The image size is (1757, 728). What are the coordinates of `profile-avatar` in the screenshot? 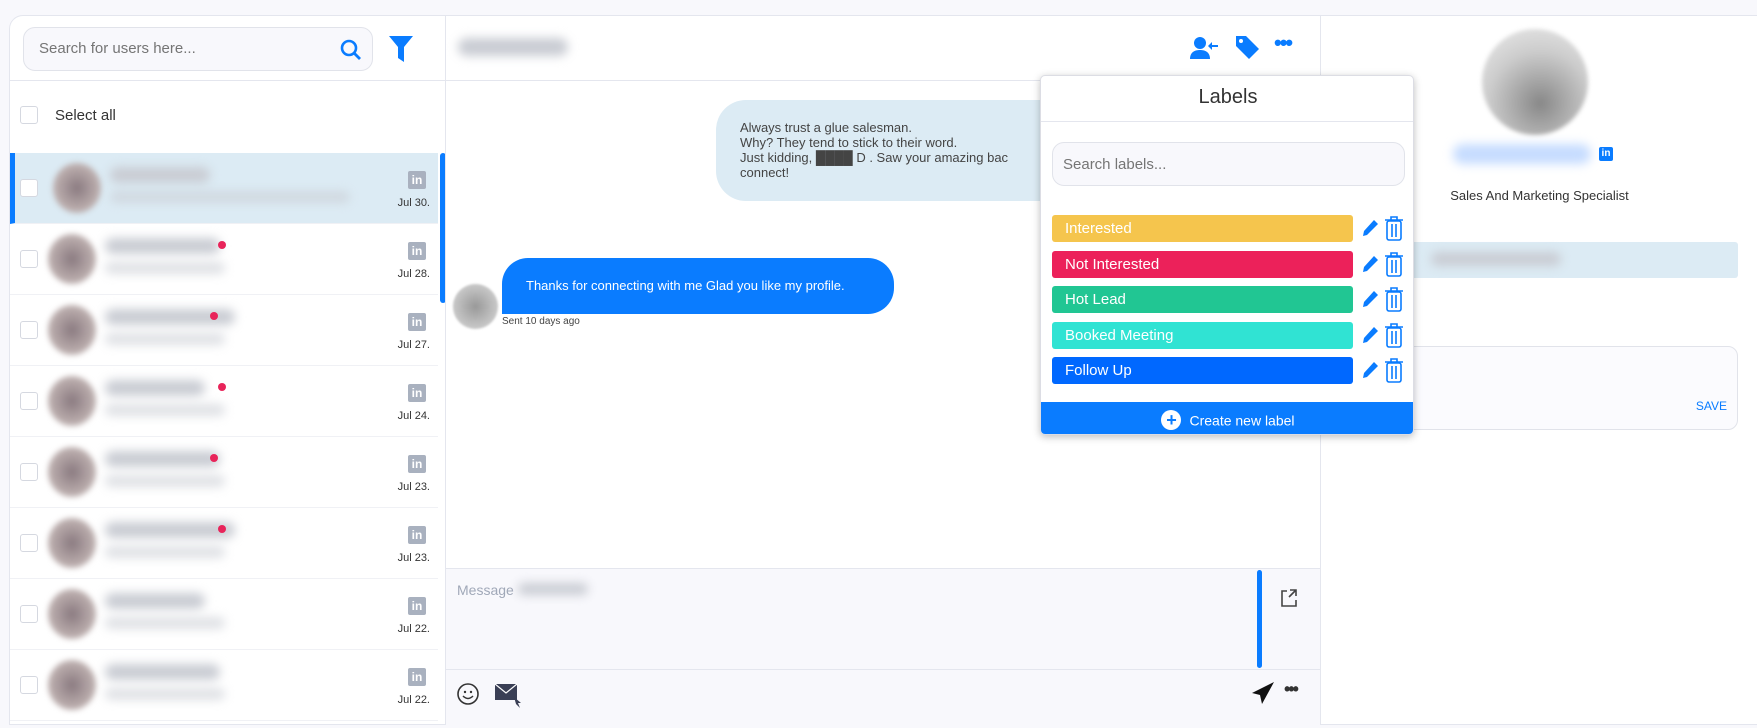 It's located at (1535, 82).